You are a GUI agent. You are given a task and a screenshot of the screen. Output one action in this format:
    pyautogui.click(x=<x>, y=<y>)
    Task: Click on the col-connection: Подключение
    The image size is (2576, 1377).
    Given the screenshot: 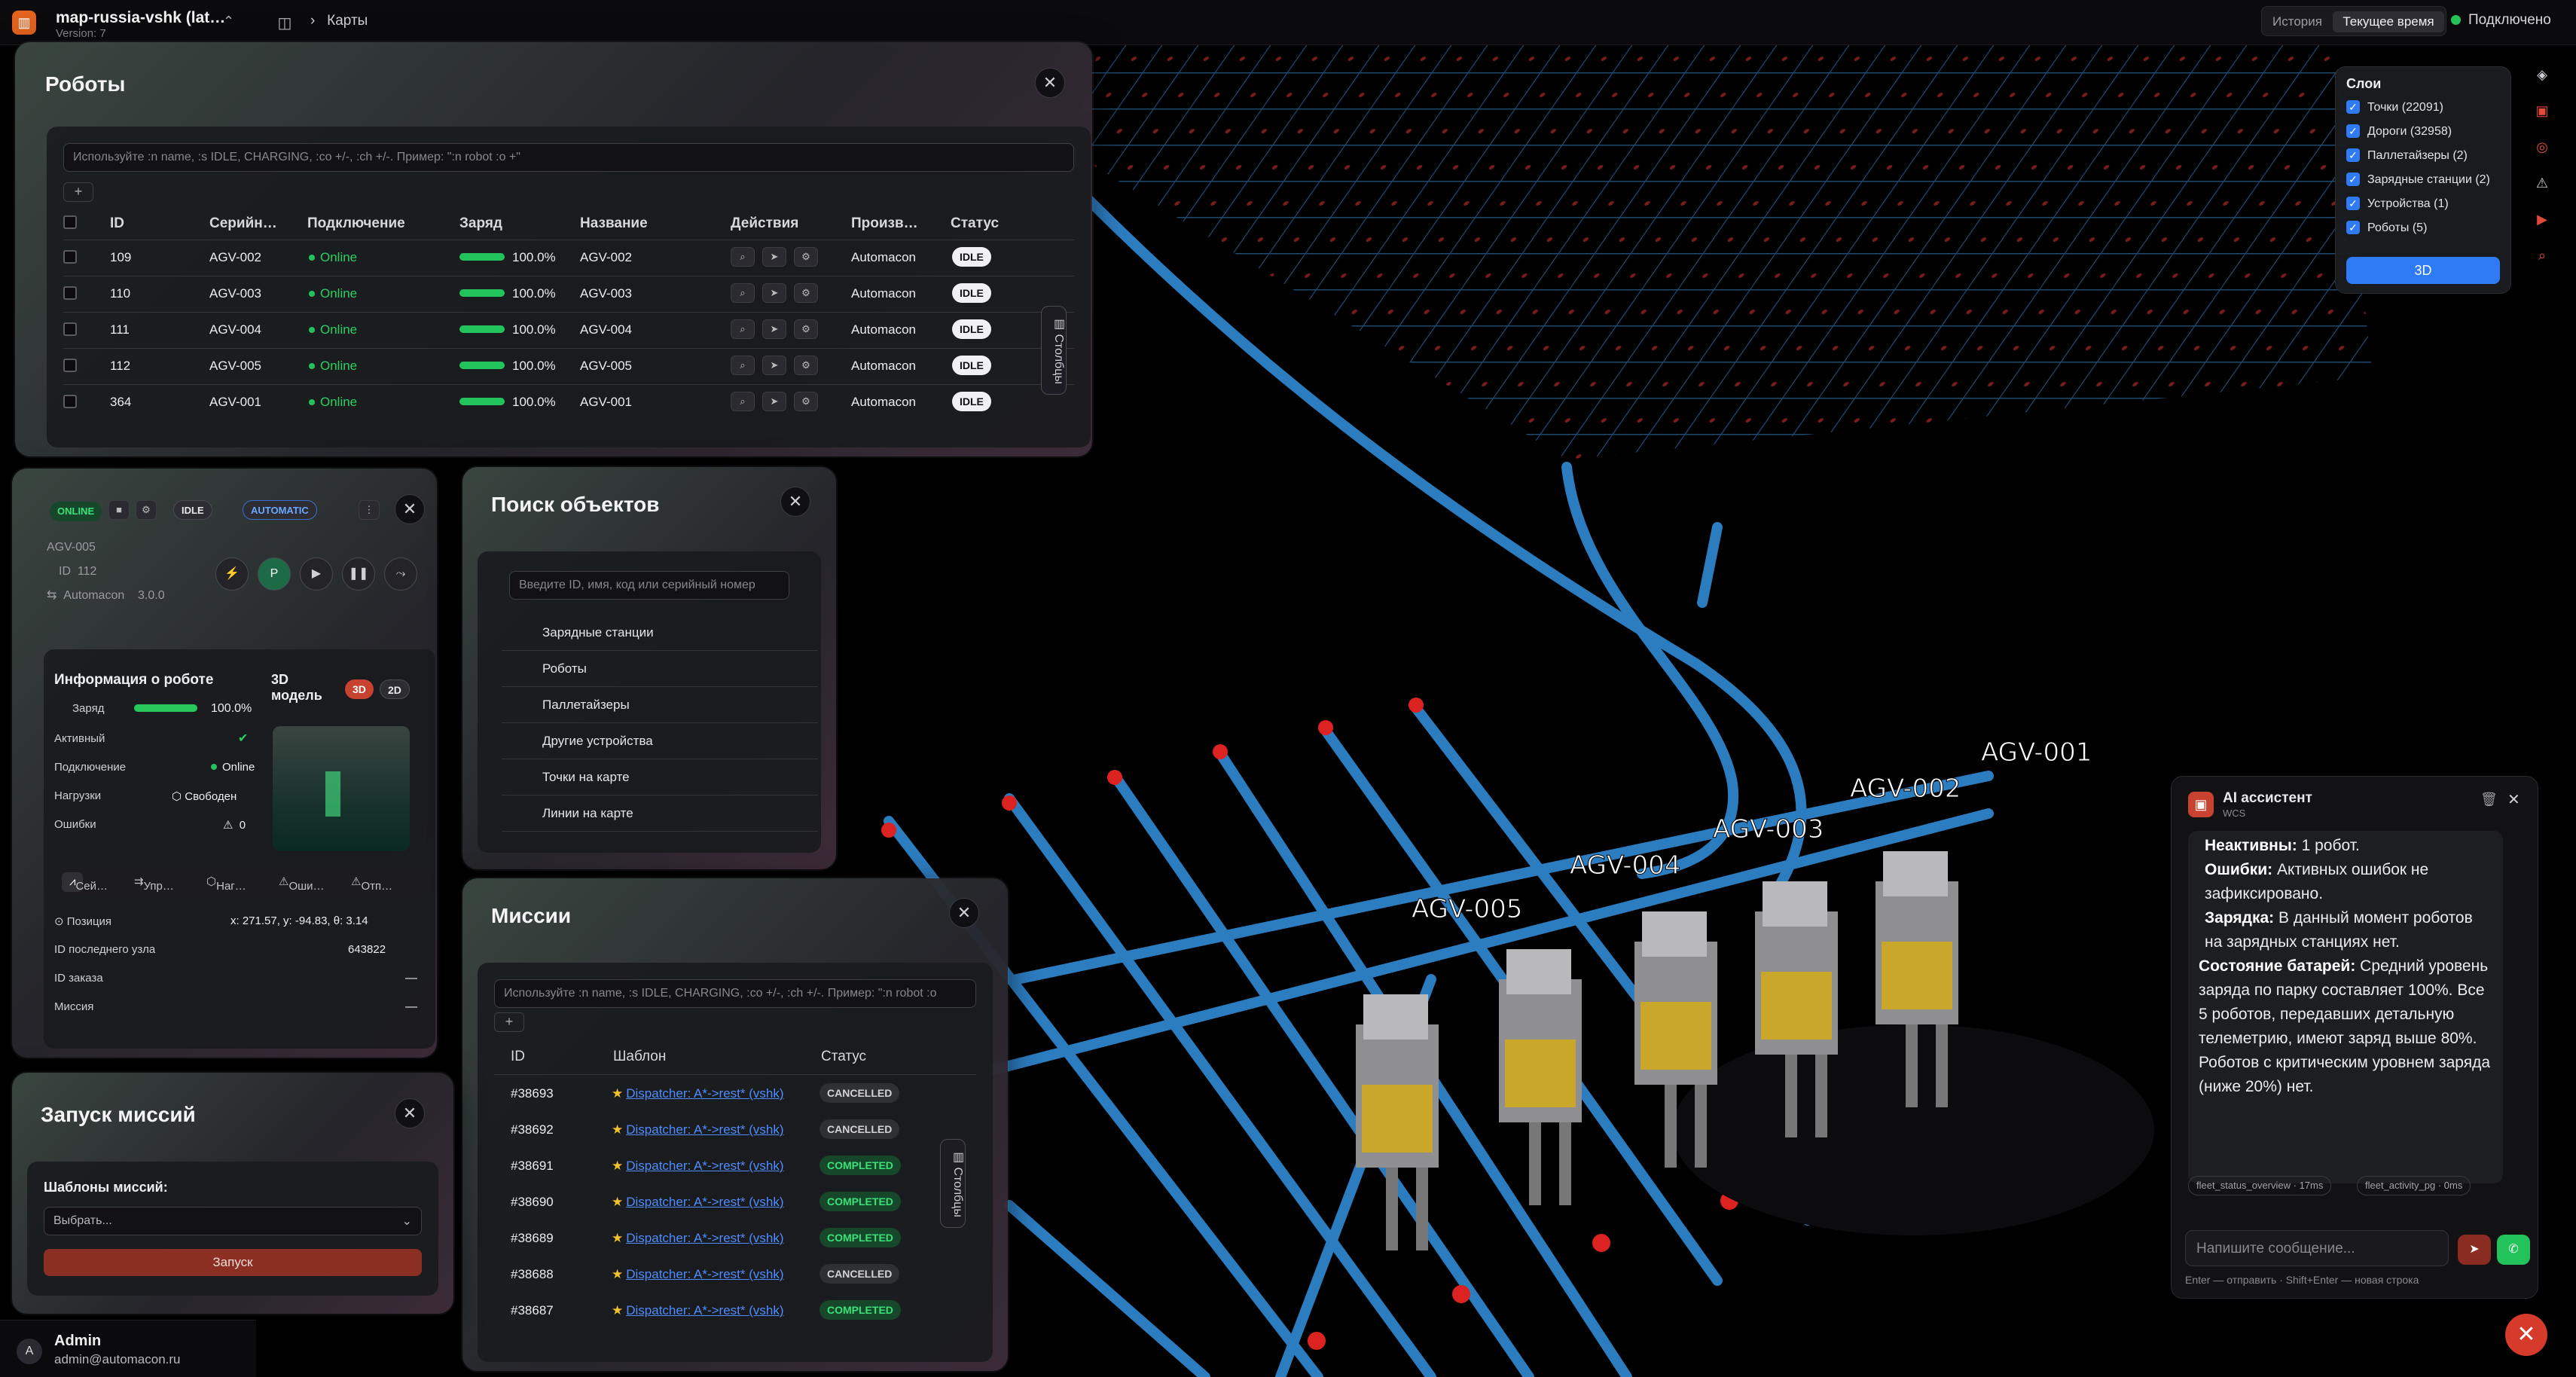 What is the action you would take?
    pyautogui.click(x=356, y=223)
    